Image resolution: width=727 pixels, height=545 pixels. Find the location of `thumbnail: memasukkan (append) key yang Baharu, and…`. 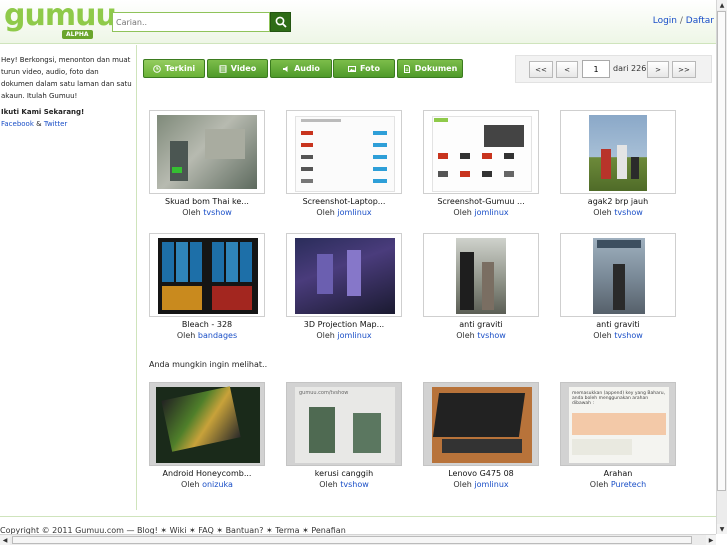

thumbnail: memasukkan (append) key yang Baharu, and… is located at coordinates (618, 424).